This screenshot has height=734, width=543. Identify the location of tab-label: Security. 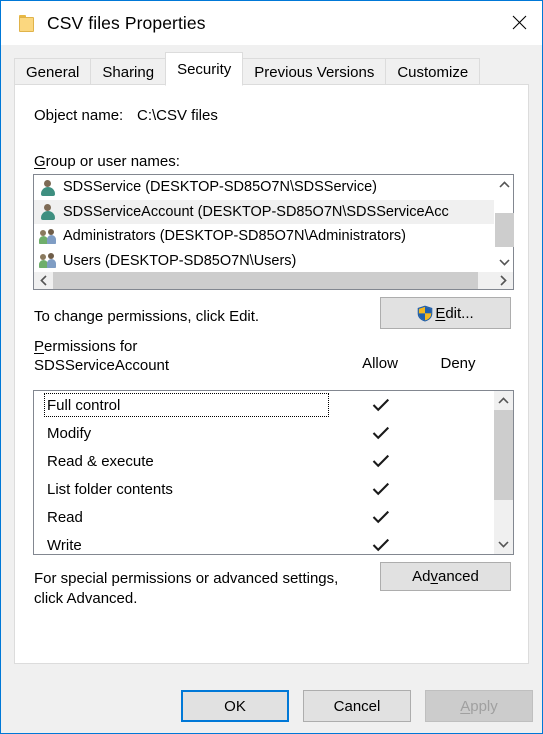
(204, 69).